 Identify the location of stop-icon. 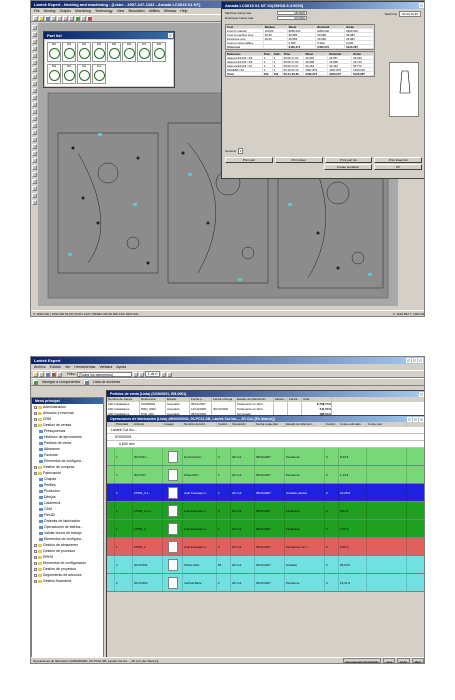
(89, 18).